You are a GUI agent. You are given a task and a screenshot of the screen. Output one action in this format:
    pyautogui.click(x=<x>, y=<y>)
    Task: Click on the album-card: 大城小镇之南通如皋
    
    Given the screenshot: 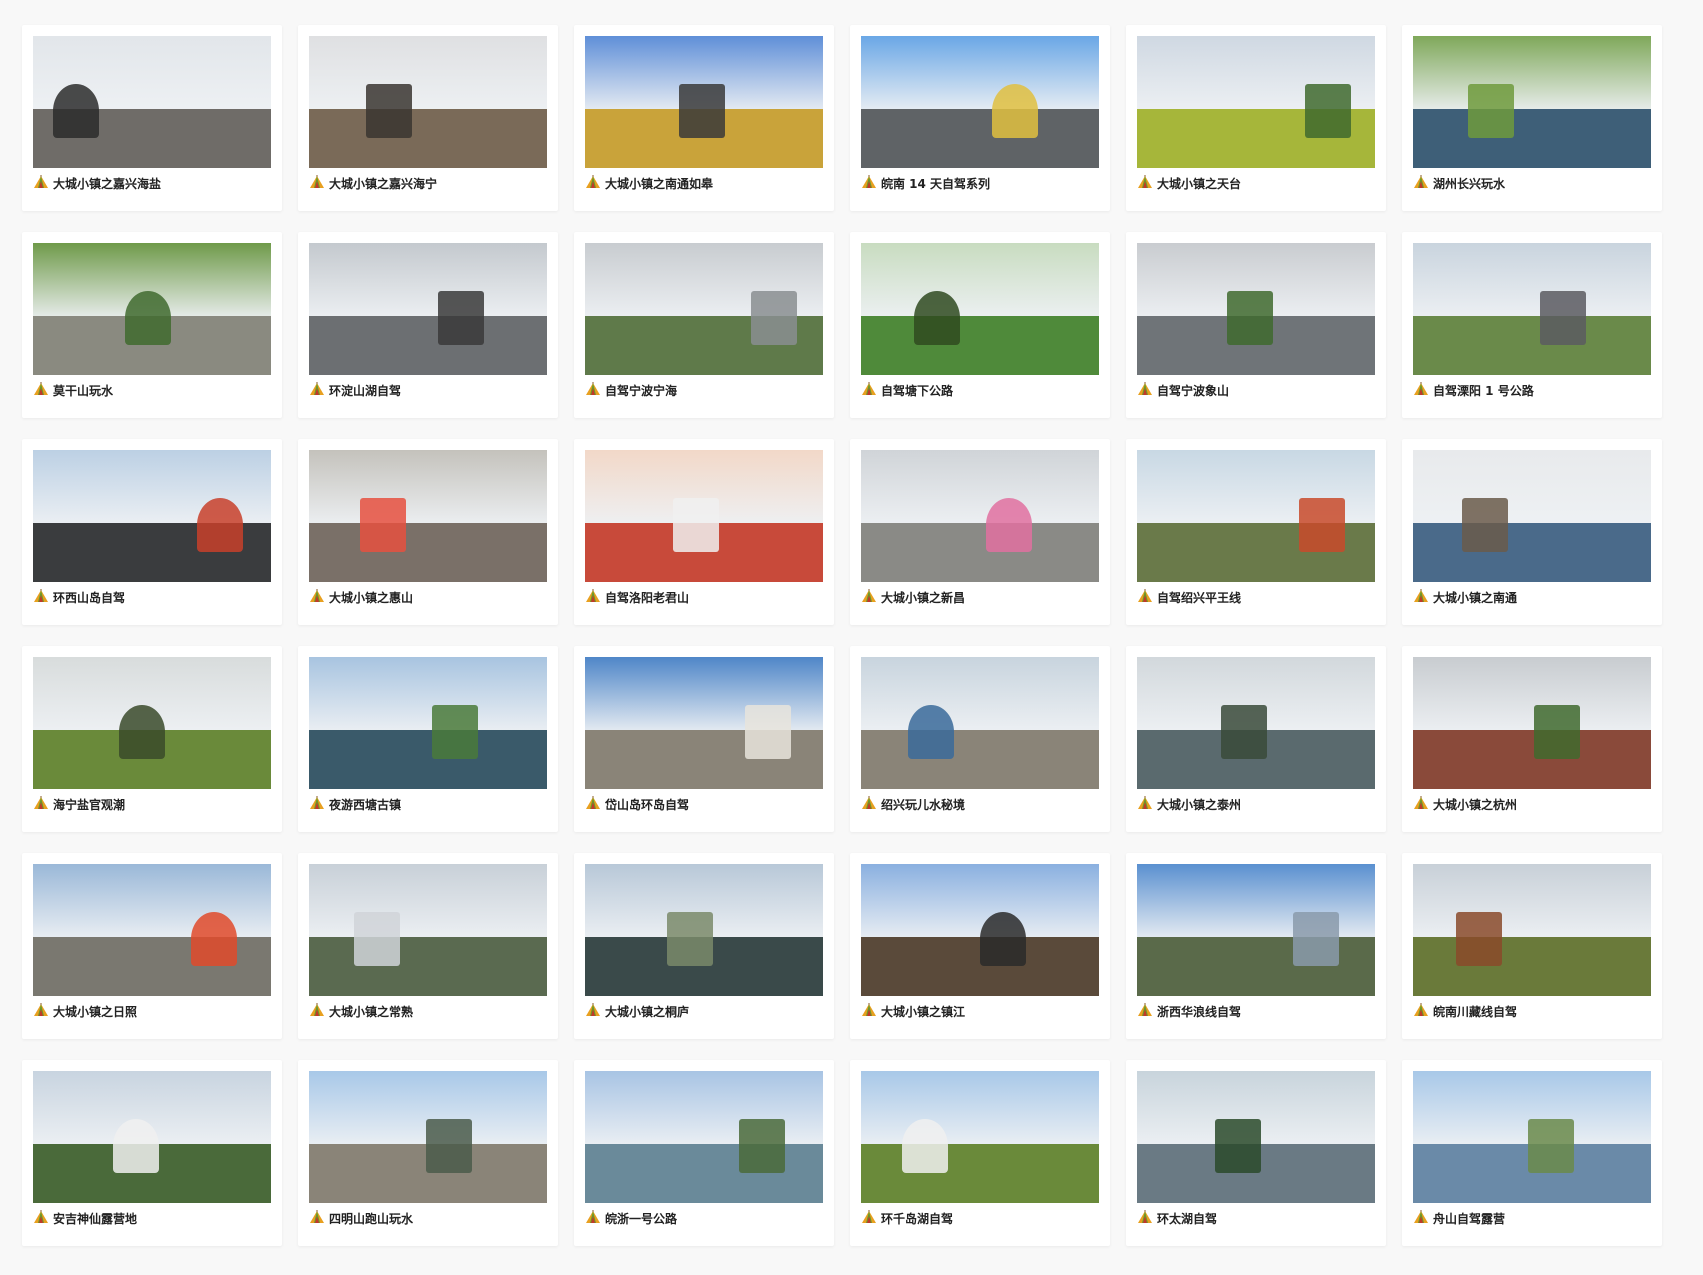 What is the action you would take?
    pyautogui.click(x=704, y=118)
    